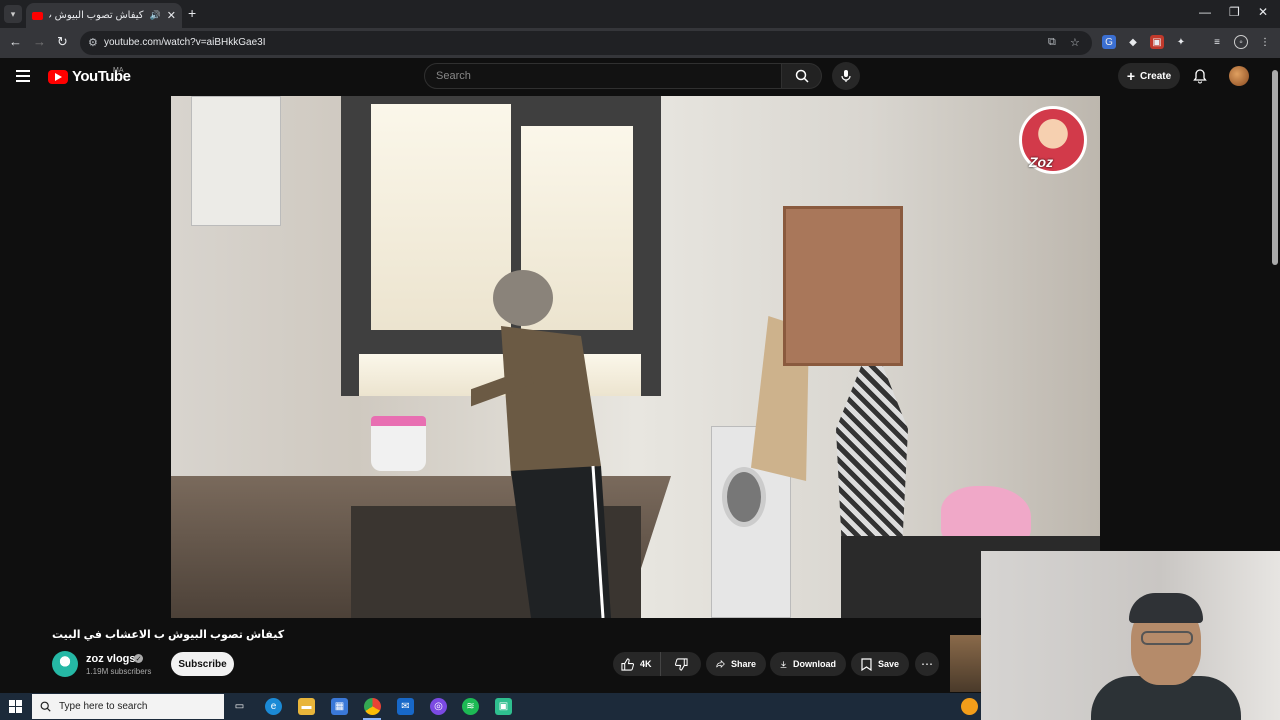  Describe the element at coordinates (1217, 42) in the screenshot. I see `media-control-icon: ≡` at that location.